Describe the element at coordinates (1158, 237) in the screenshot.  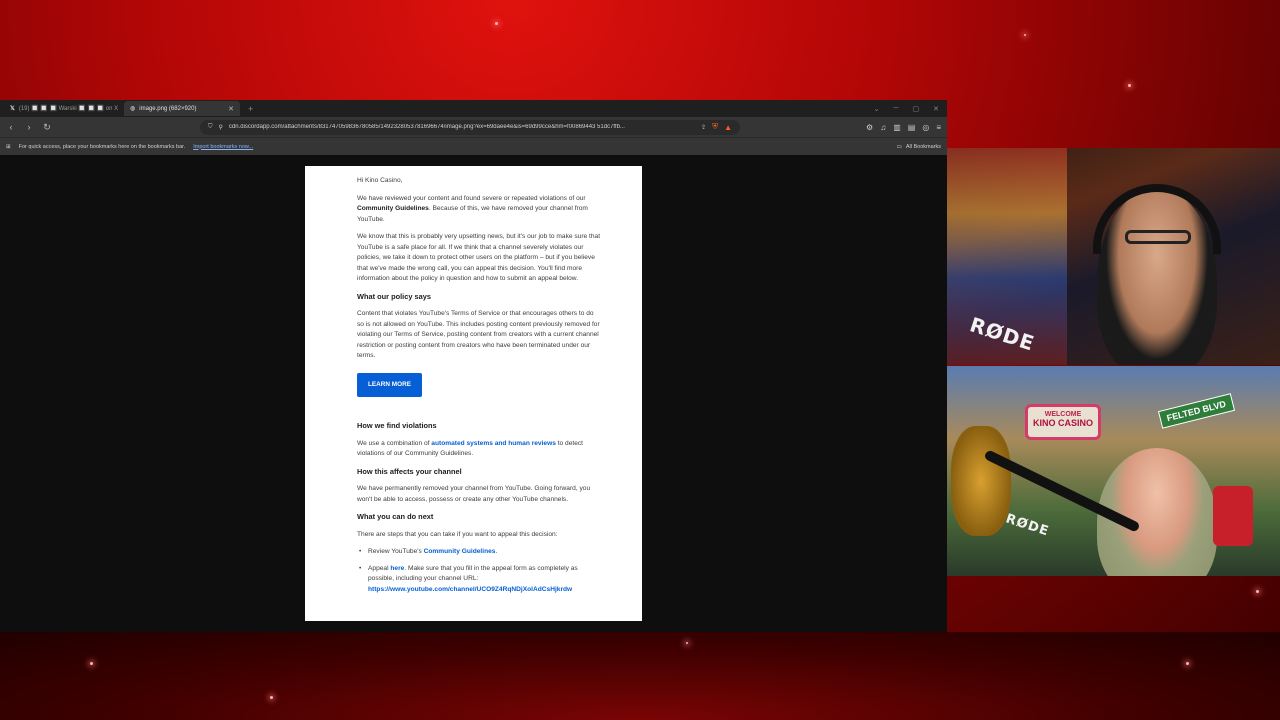
I see `glasses-icon` at that location.